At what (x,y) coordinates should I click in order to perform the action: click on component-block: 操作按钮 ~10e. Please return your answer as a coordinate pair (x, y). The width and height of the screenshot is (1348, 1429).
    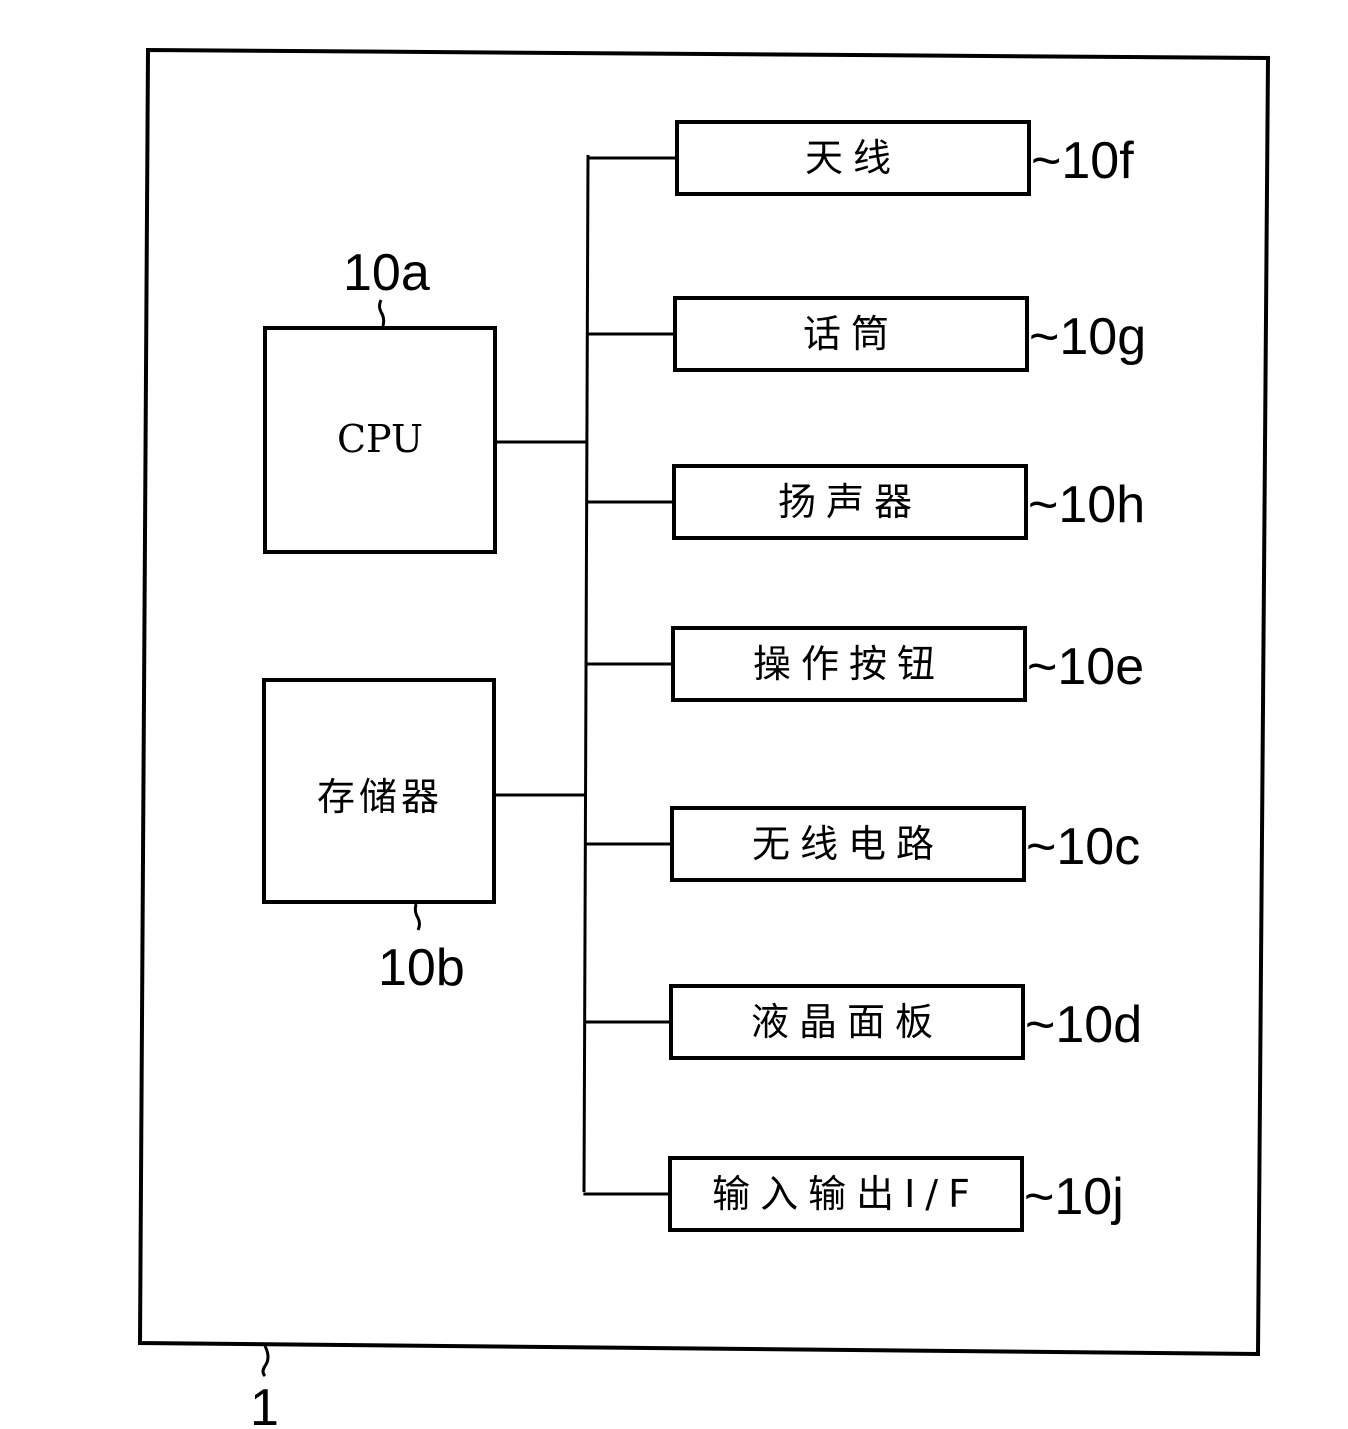
    Looking at the image, I should click on (864, 664).